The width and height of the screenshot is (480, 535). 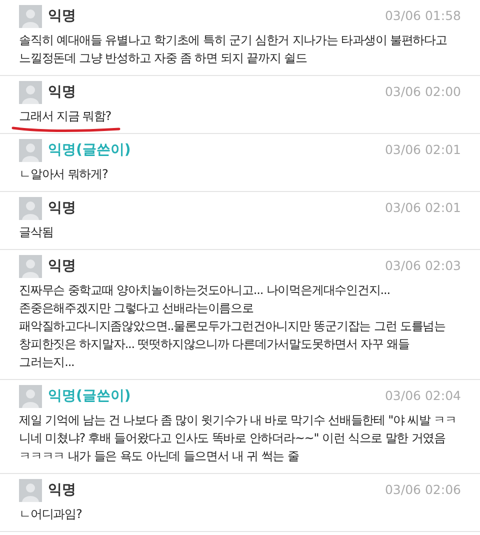 I want to click on comment-time: 03/06 01:58, so click(x=422, y=16).